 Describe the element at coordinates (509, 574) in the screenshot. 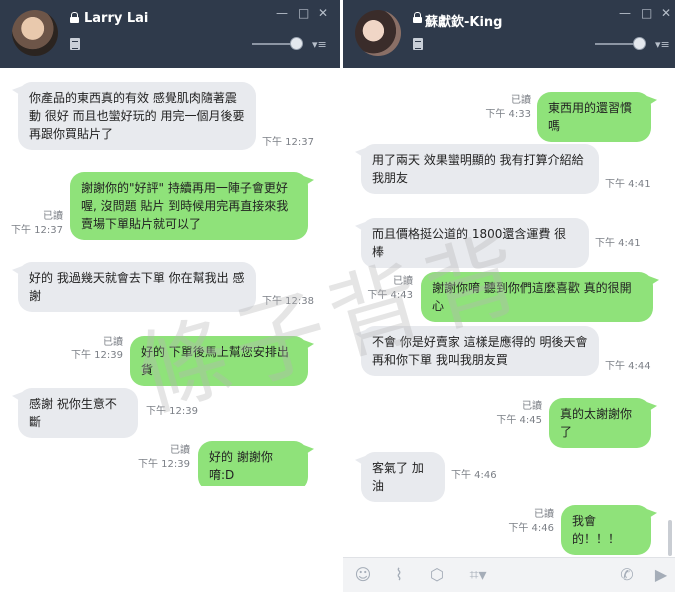

I see `input-toolbar: ☺ ⌇ ⬡ ⌗▾ ✆ ▶` at that location.